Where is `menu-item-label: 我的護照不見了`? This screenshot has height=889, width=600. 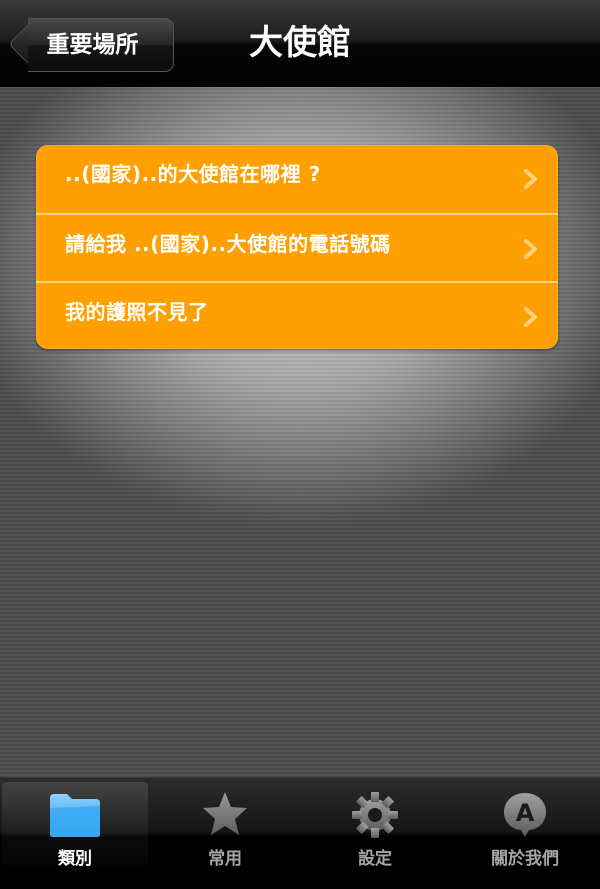
menu-item-label: 我的護照不見了 is located at coordinates (137, 312).